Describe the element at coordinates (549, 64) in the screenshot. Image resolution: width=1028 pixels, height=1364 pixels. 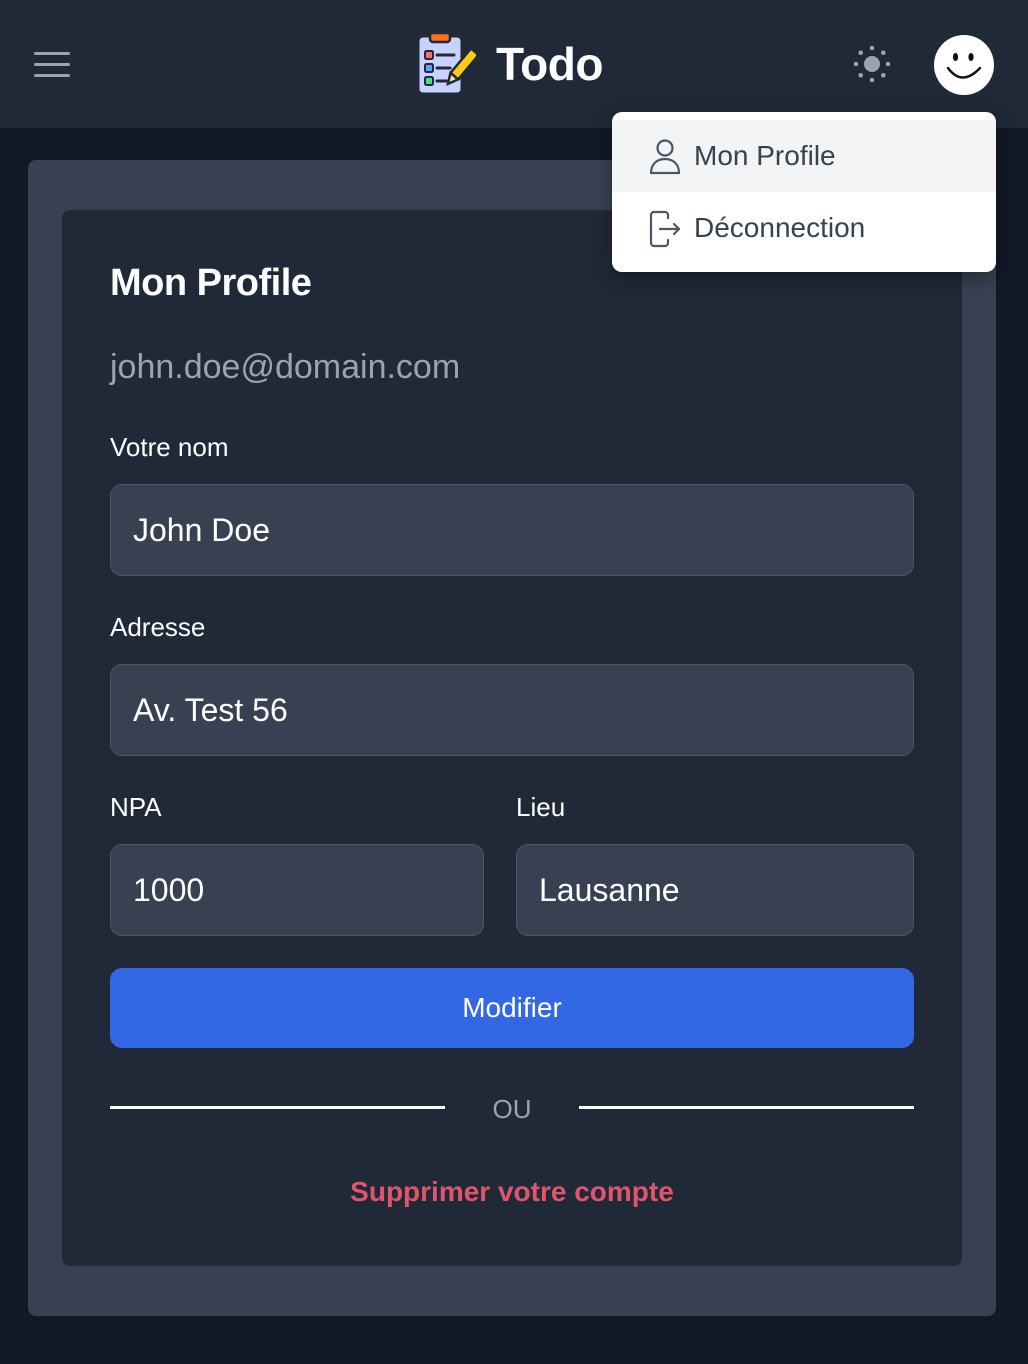
I see `app-title: Todo` at that location.